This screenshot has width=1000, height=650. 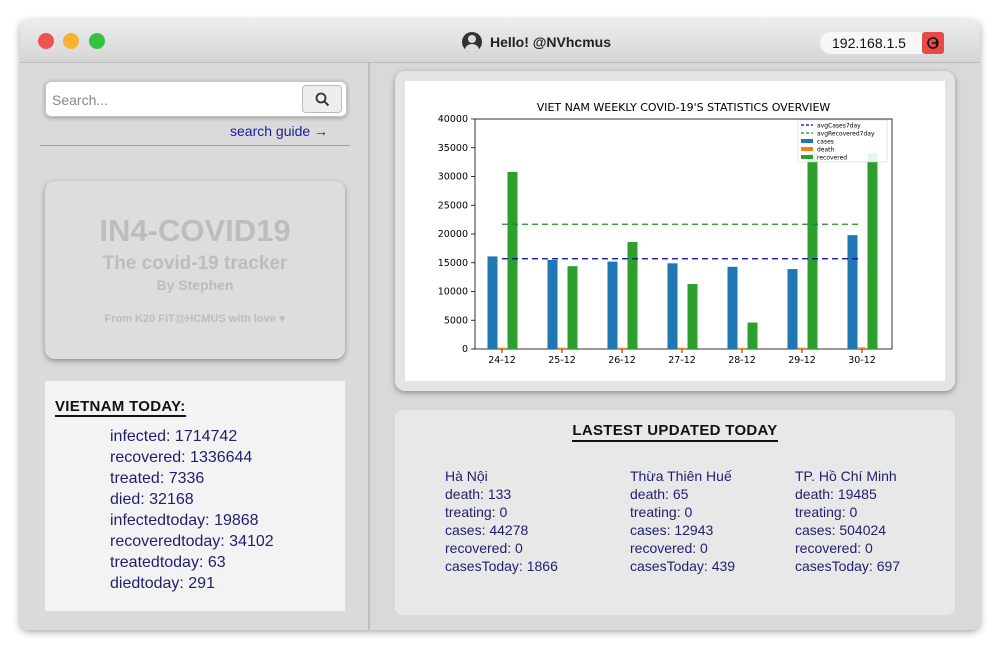 I want to click on legend-swatch-death, so click(x=807, y=149).